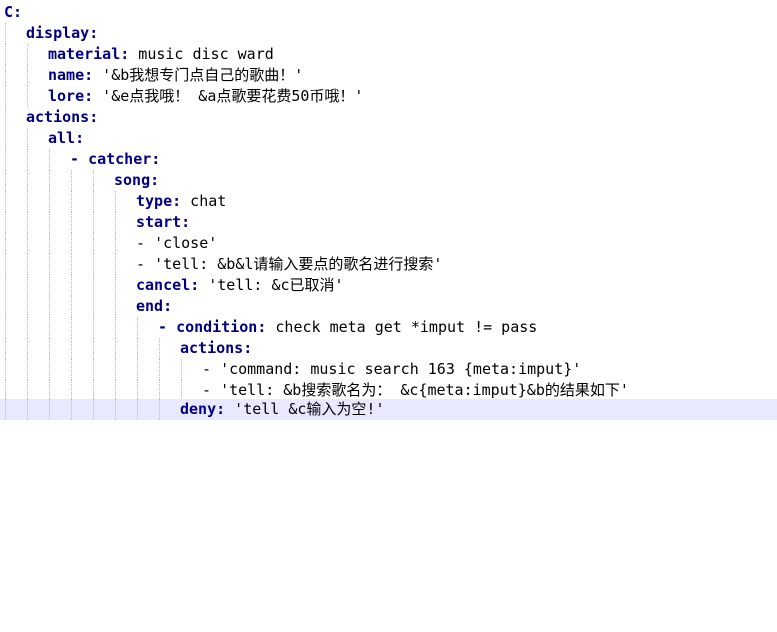  Describe the element at coordinates (198, 75) in the screenshot. I see `yaml-value: '&b我想专门点自己的歌曲！'` at that location.